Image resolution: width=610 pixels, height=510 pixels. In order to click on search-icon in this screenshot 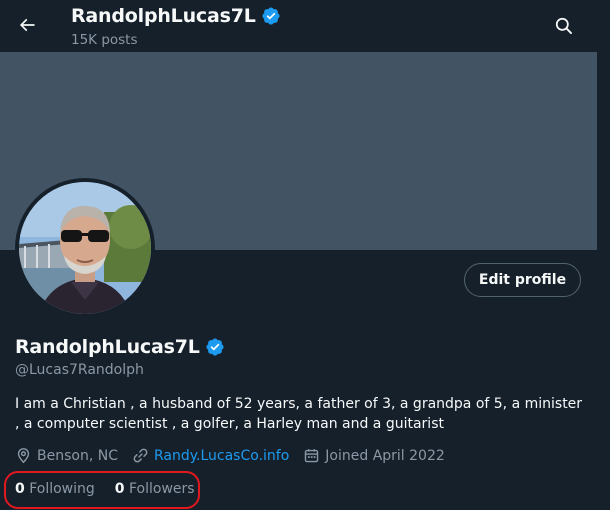, I will do `click(563, 25)`.